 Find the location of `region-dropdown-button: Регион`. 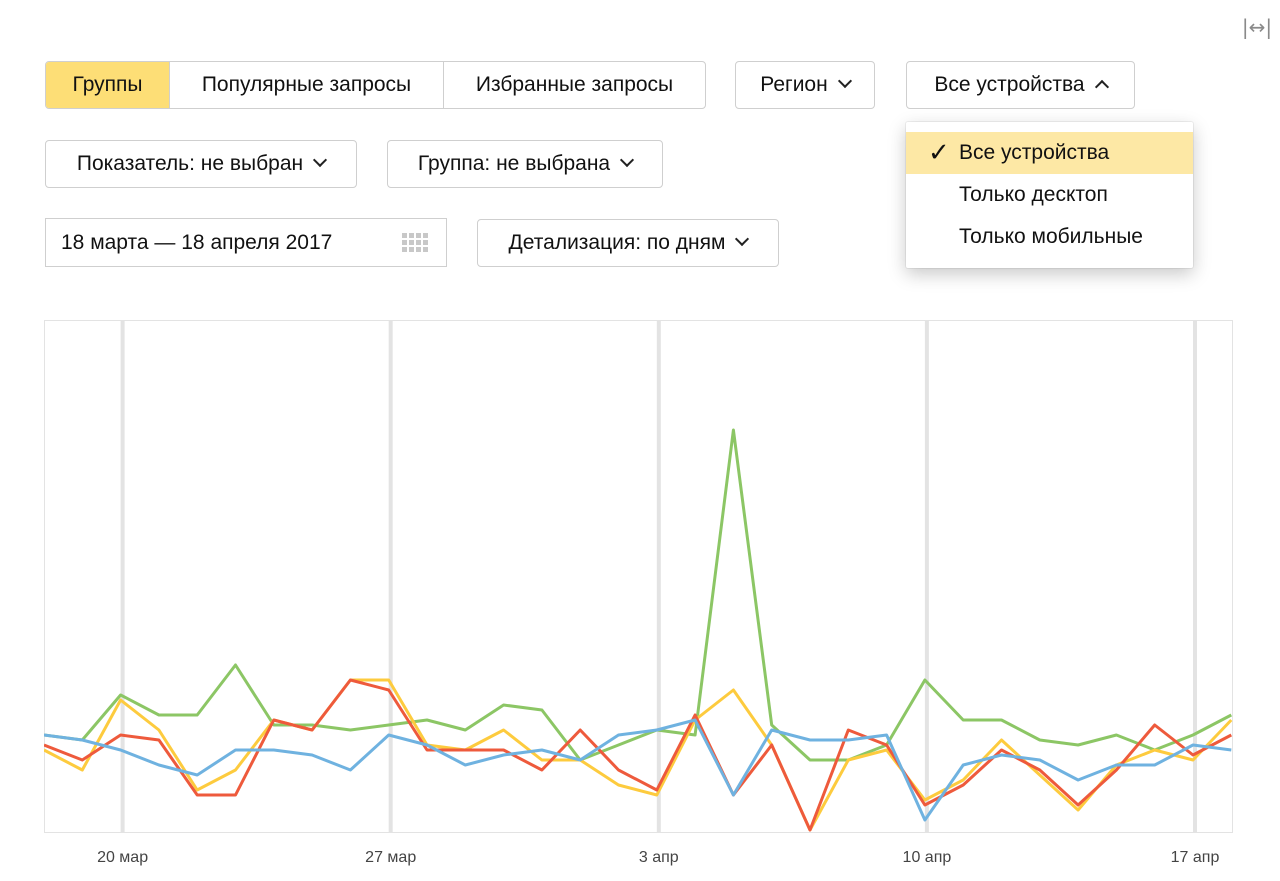

region-dropdown-button: Регион is located at coordinates (805, 85).